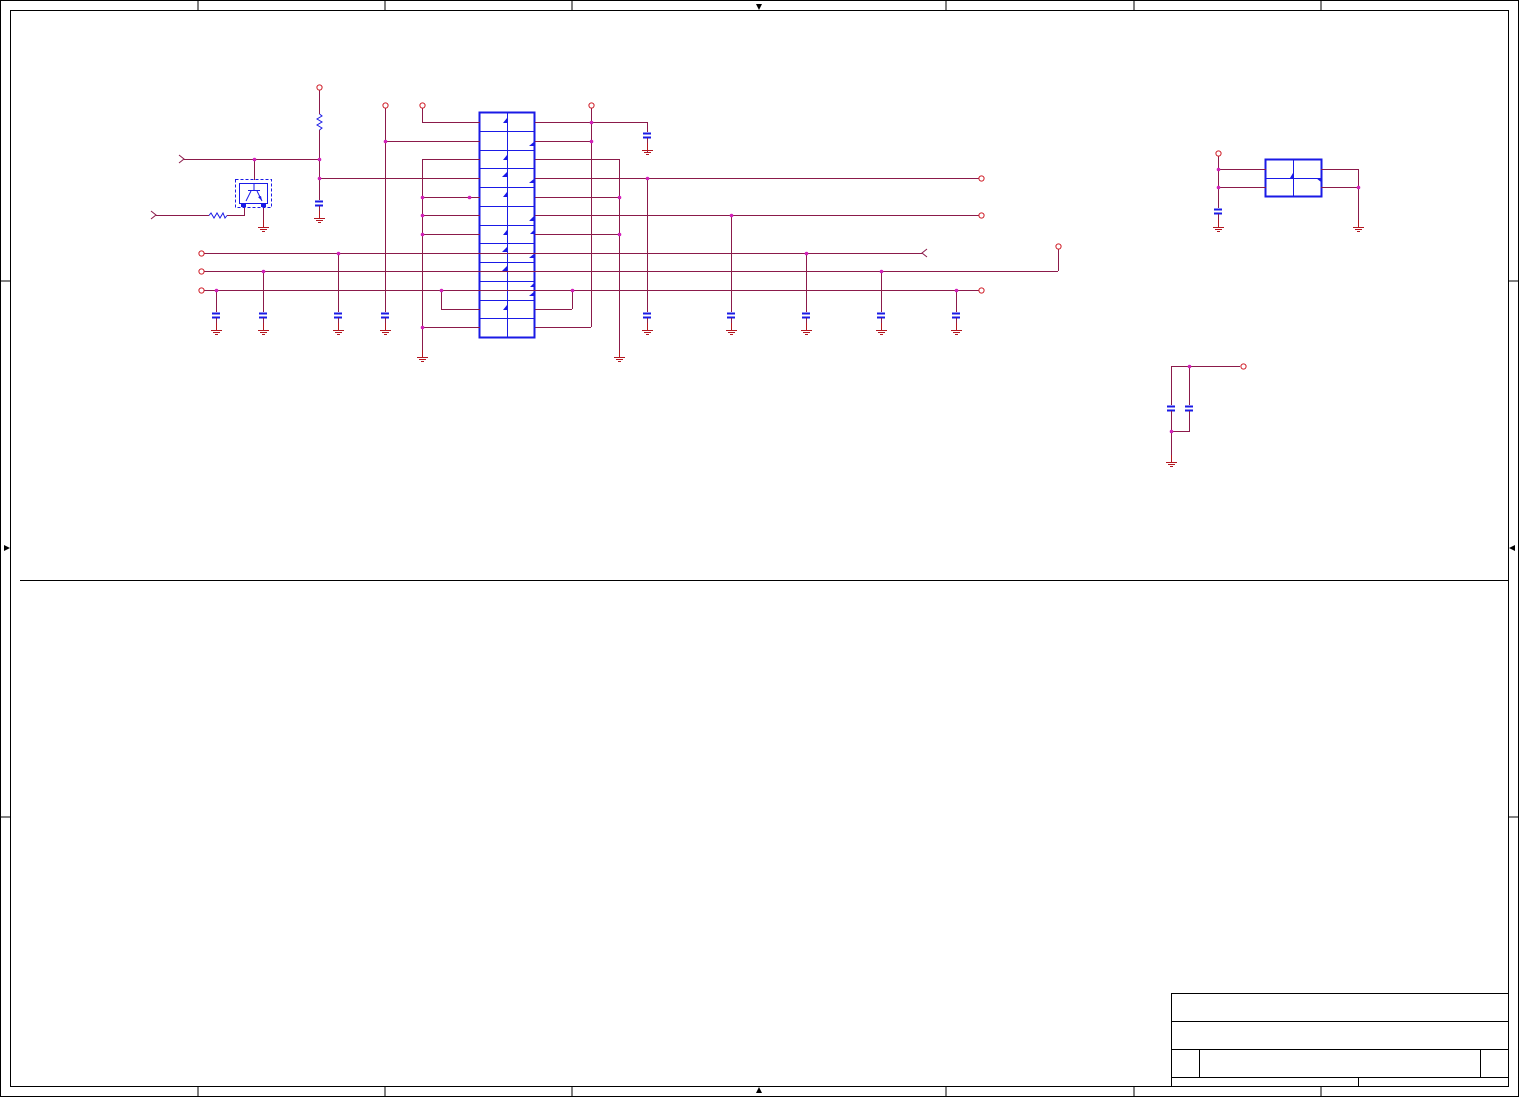  Describe the element at coordinates (1205, 413) in the screenshot. I see `decoupling-pair` at that location.